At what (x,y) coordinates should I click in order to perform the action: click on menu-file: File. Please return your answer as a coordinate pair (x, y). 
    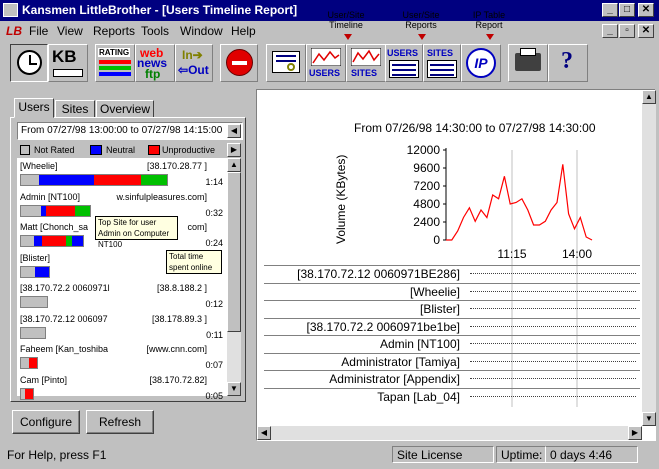
    Looking at the image, I should click on (38, 31).